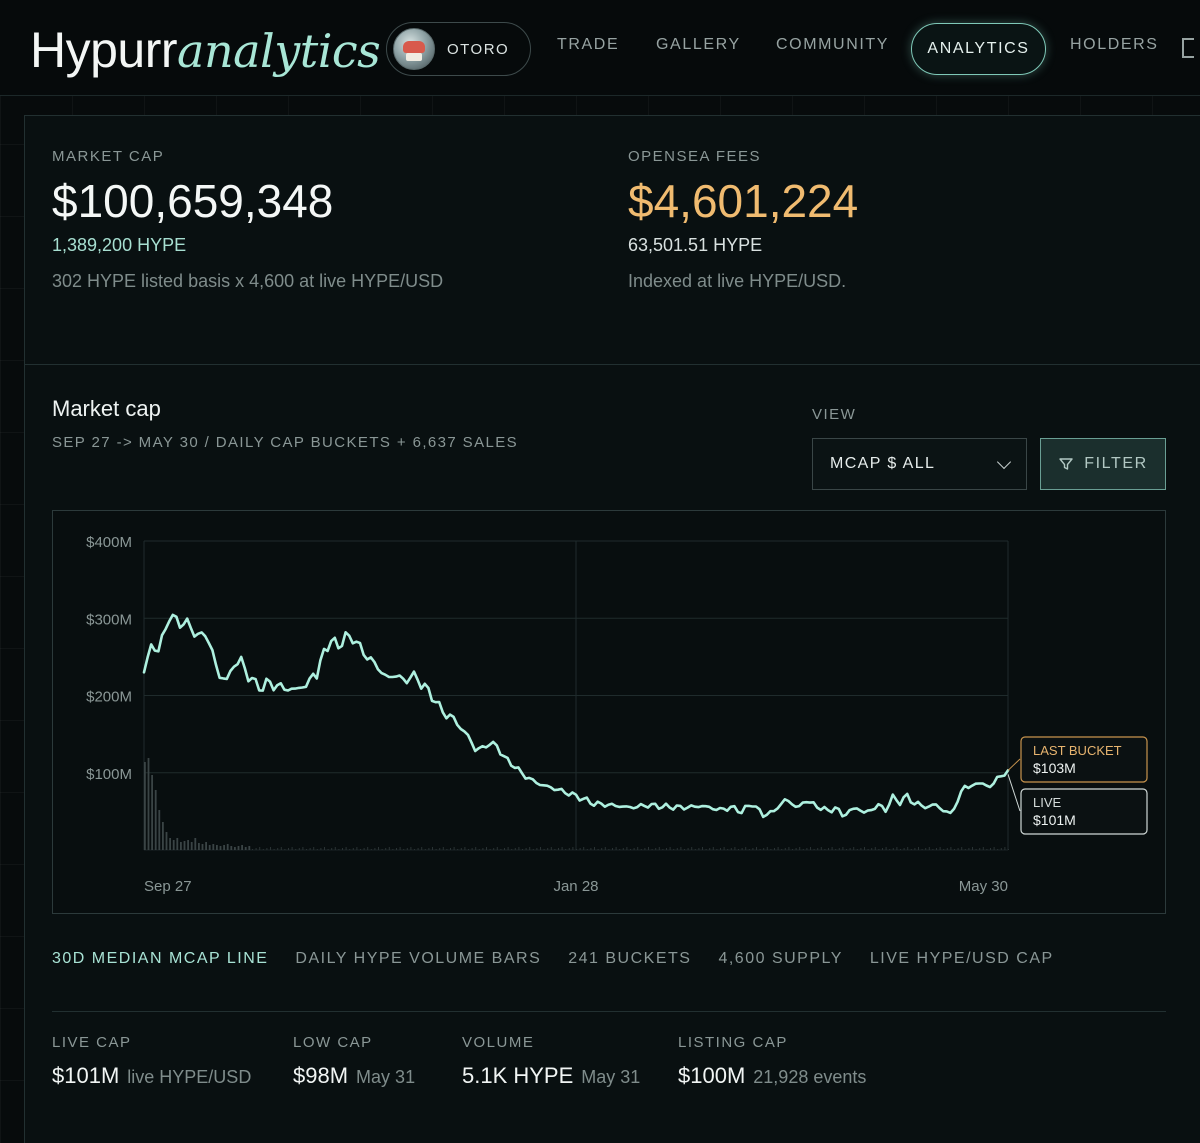 The image size is (1200, 1143). Describe the element at coordinates (698, 45) in the screenshot. I see `nav-gallery: GALLERY` at that location.